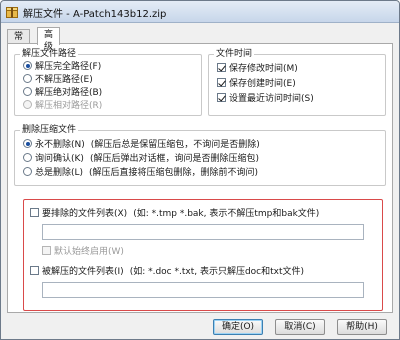 The image size is (400, 340). Describe the element at coordinates (27, 104) in the screenshot. I see `radio-relative-path-indicator` at that location.